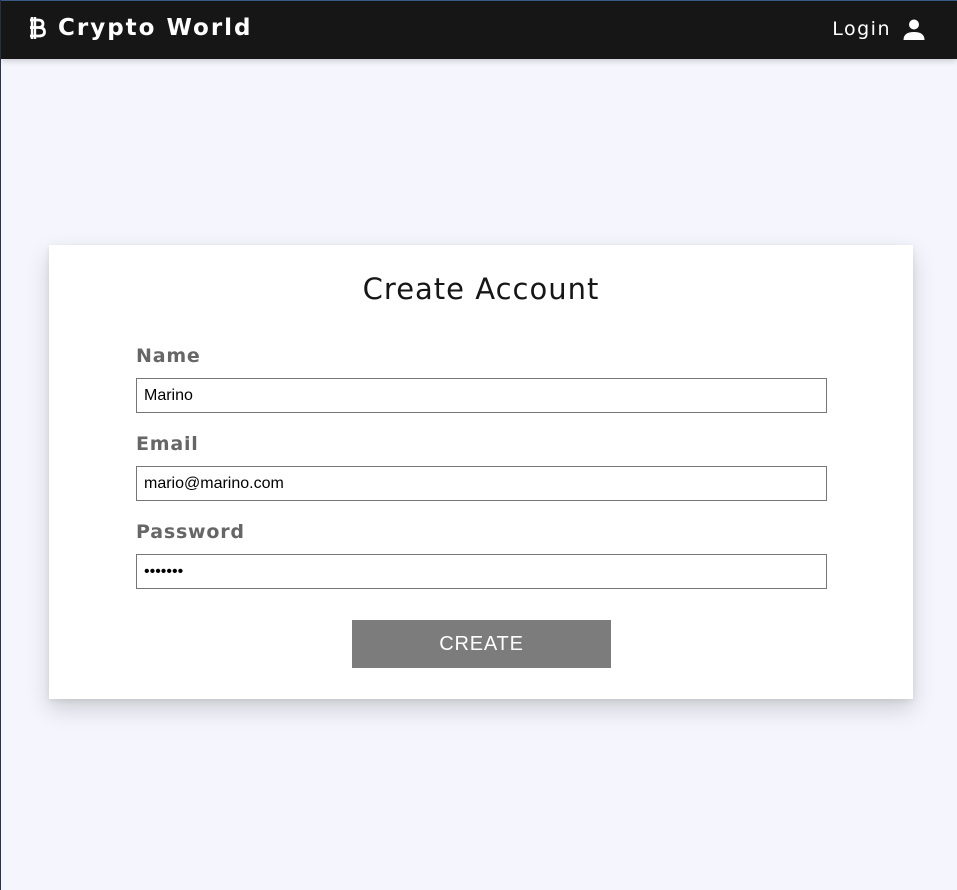 This screenshot has width=957, height=890. I want to click on create-button: CREATE, so click(481, 644).